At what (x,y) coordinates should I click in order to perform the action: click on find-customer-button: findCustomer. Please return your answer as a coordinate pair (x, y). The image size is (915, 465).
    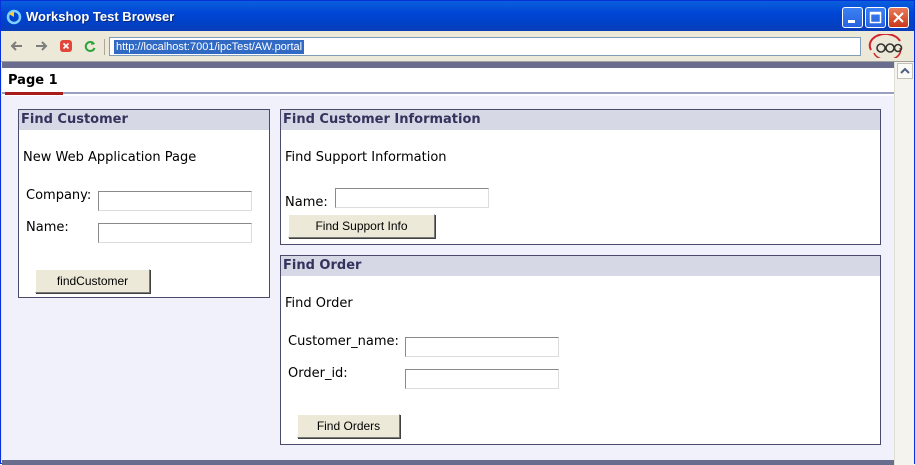
    Looking at the image, I should click on (92, 281).